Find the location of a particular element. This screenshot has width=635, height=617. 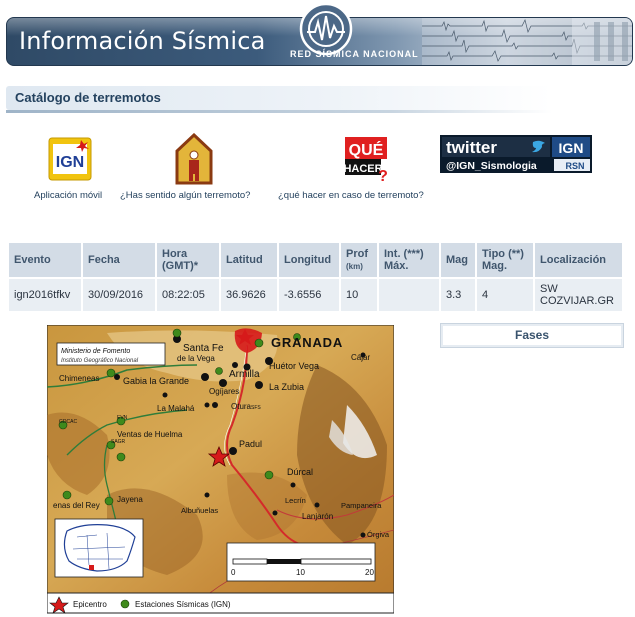

twitter-handle: @IGN_Sismologia is located at coordinates (491, 166).